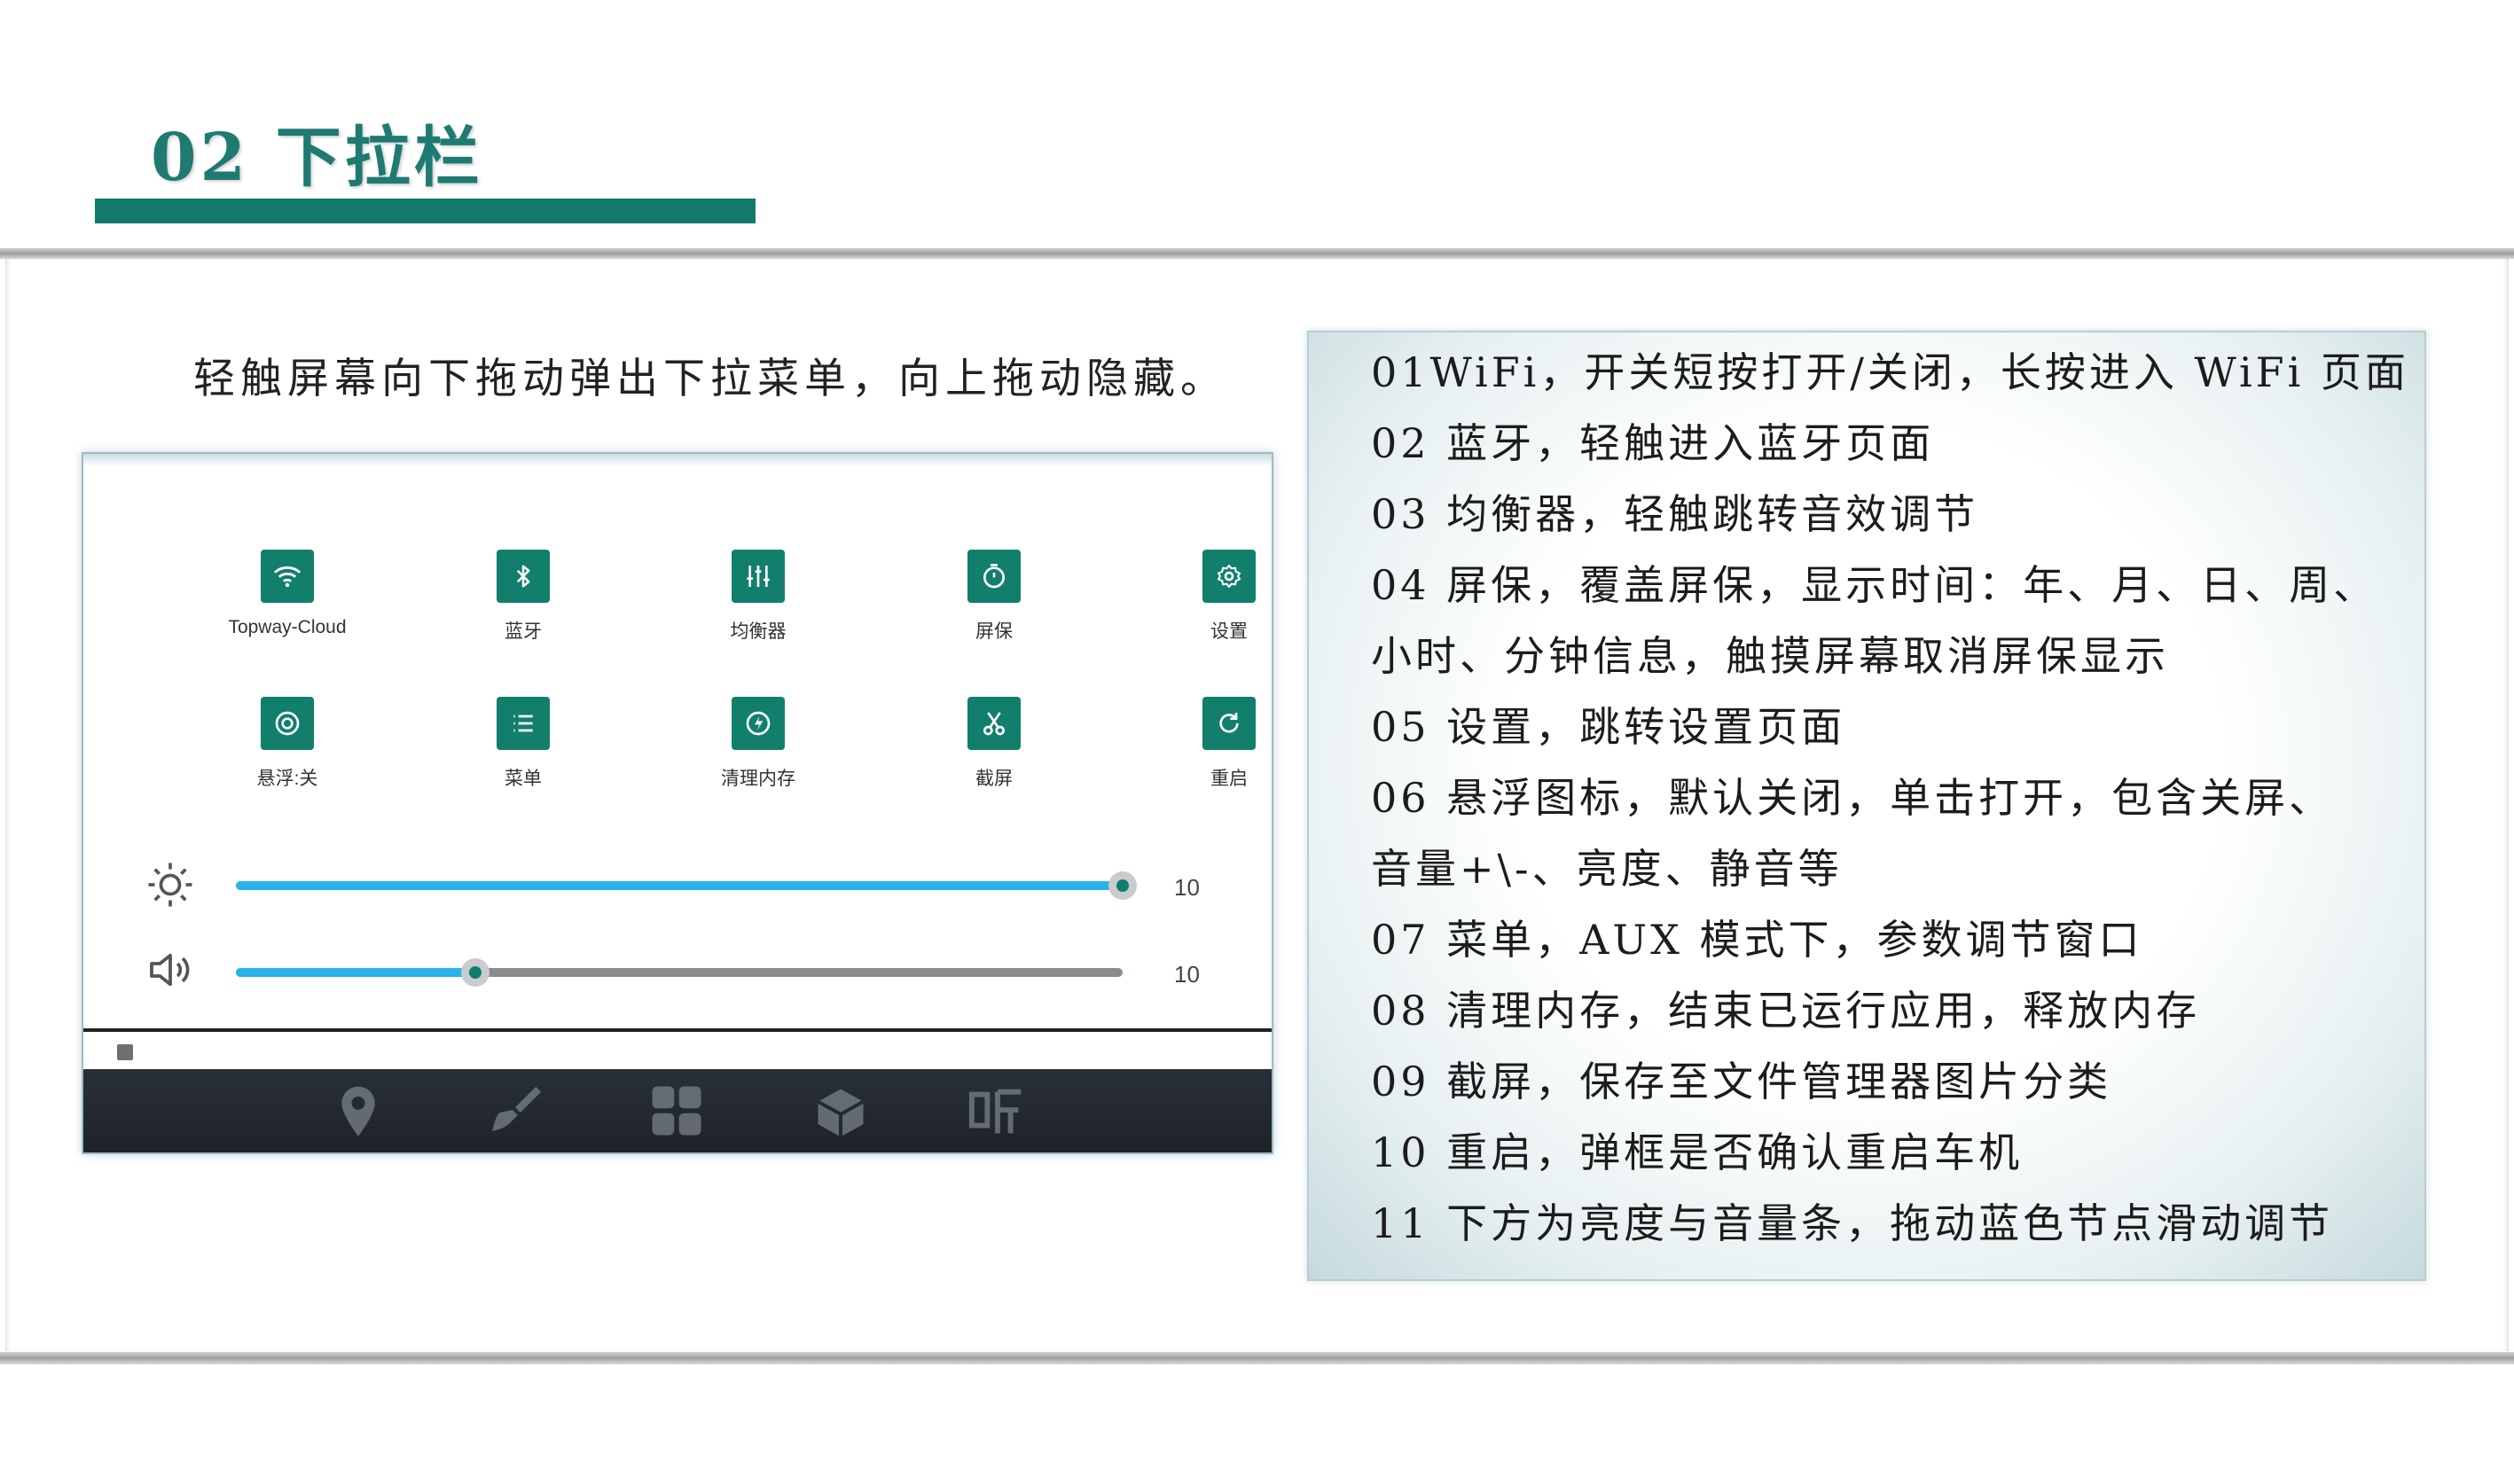 The image size is (2514, 1484). Describe the element at coordinates (287, 723) in the screenshot. I see `floating-icon` at that location.